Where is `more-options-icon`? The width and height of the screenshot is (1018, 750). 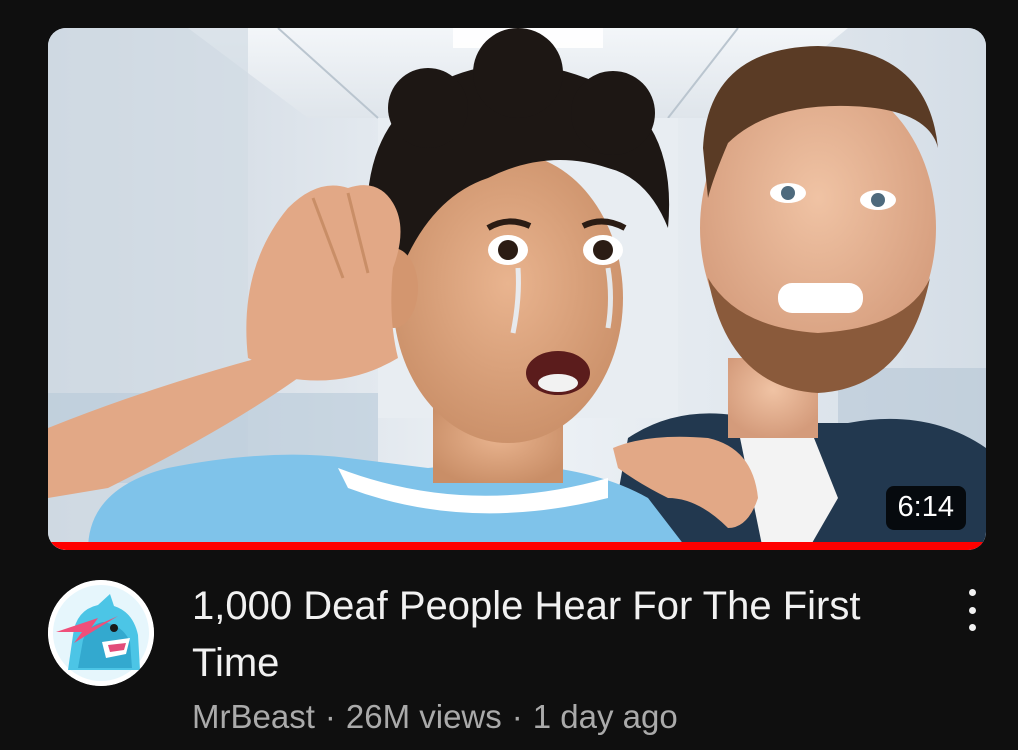 more-options-icon is located at coordinates (972, 610).